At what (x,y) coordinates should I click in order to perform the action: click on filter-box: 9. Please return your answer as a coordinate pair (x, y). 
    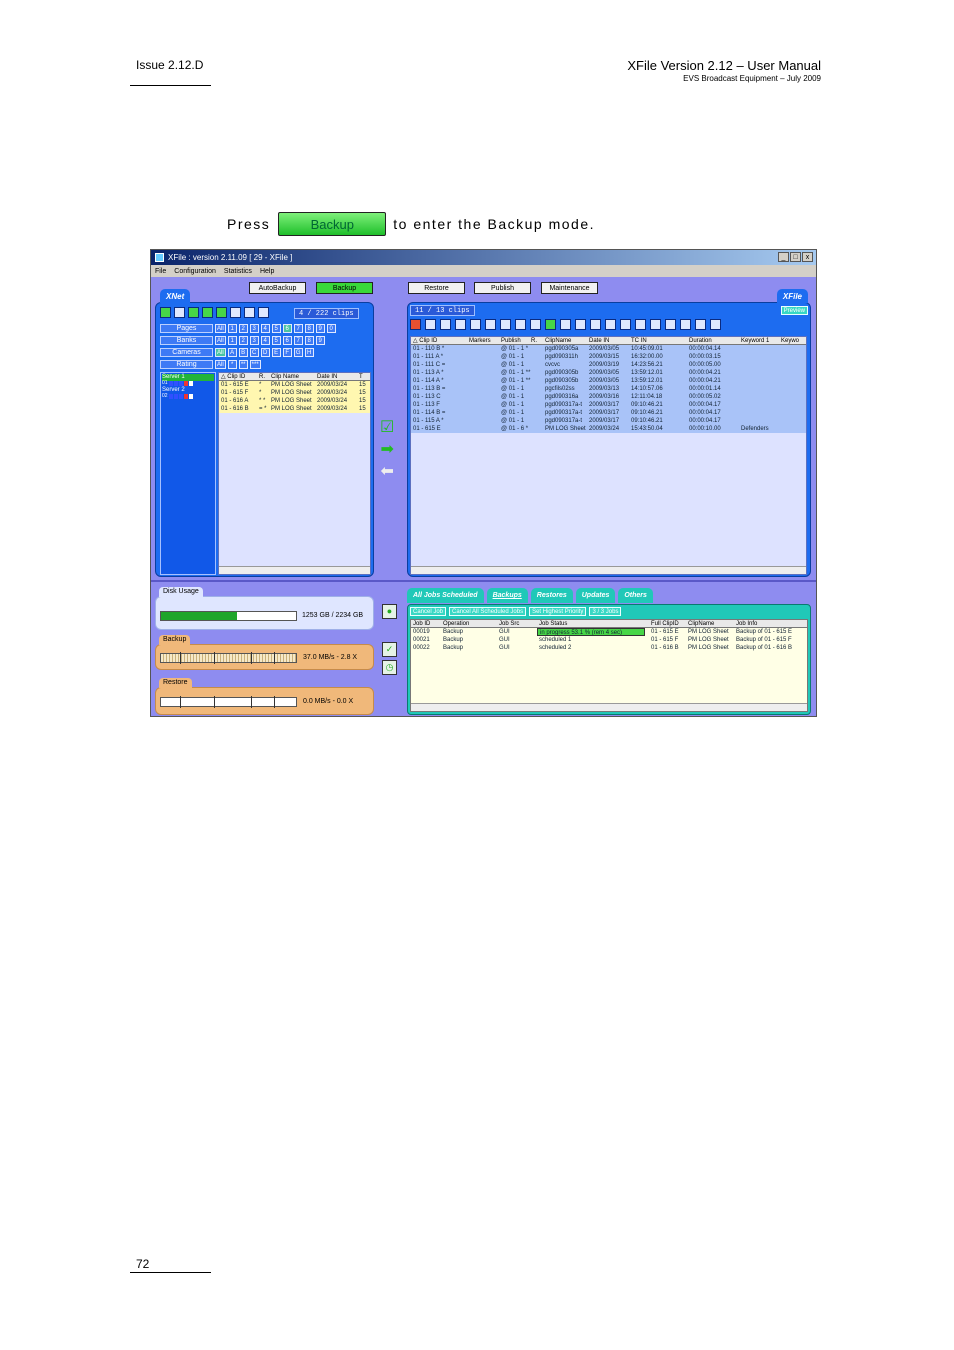
    Looking at the image, I should click on (320, 328).